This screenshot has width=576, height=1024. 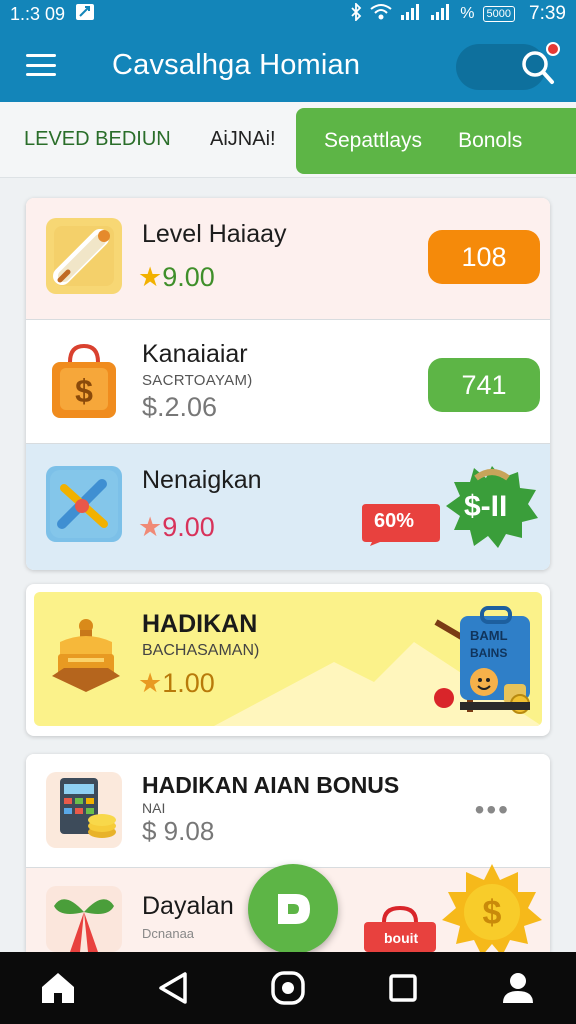 I want to click on notification-icon, so click(x=85, y=14).